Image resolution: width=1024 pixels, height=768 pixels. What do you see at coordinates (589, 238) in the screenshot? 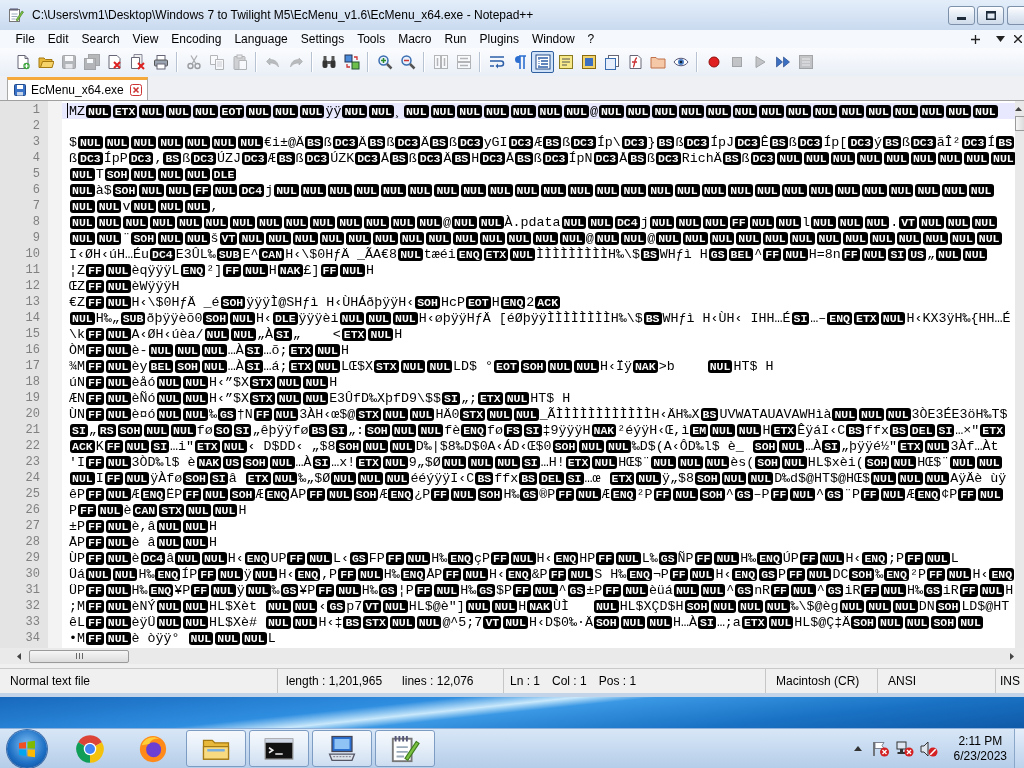
I see `code-text: @` at bounding box center [589, 238].